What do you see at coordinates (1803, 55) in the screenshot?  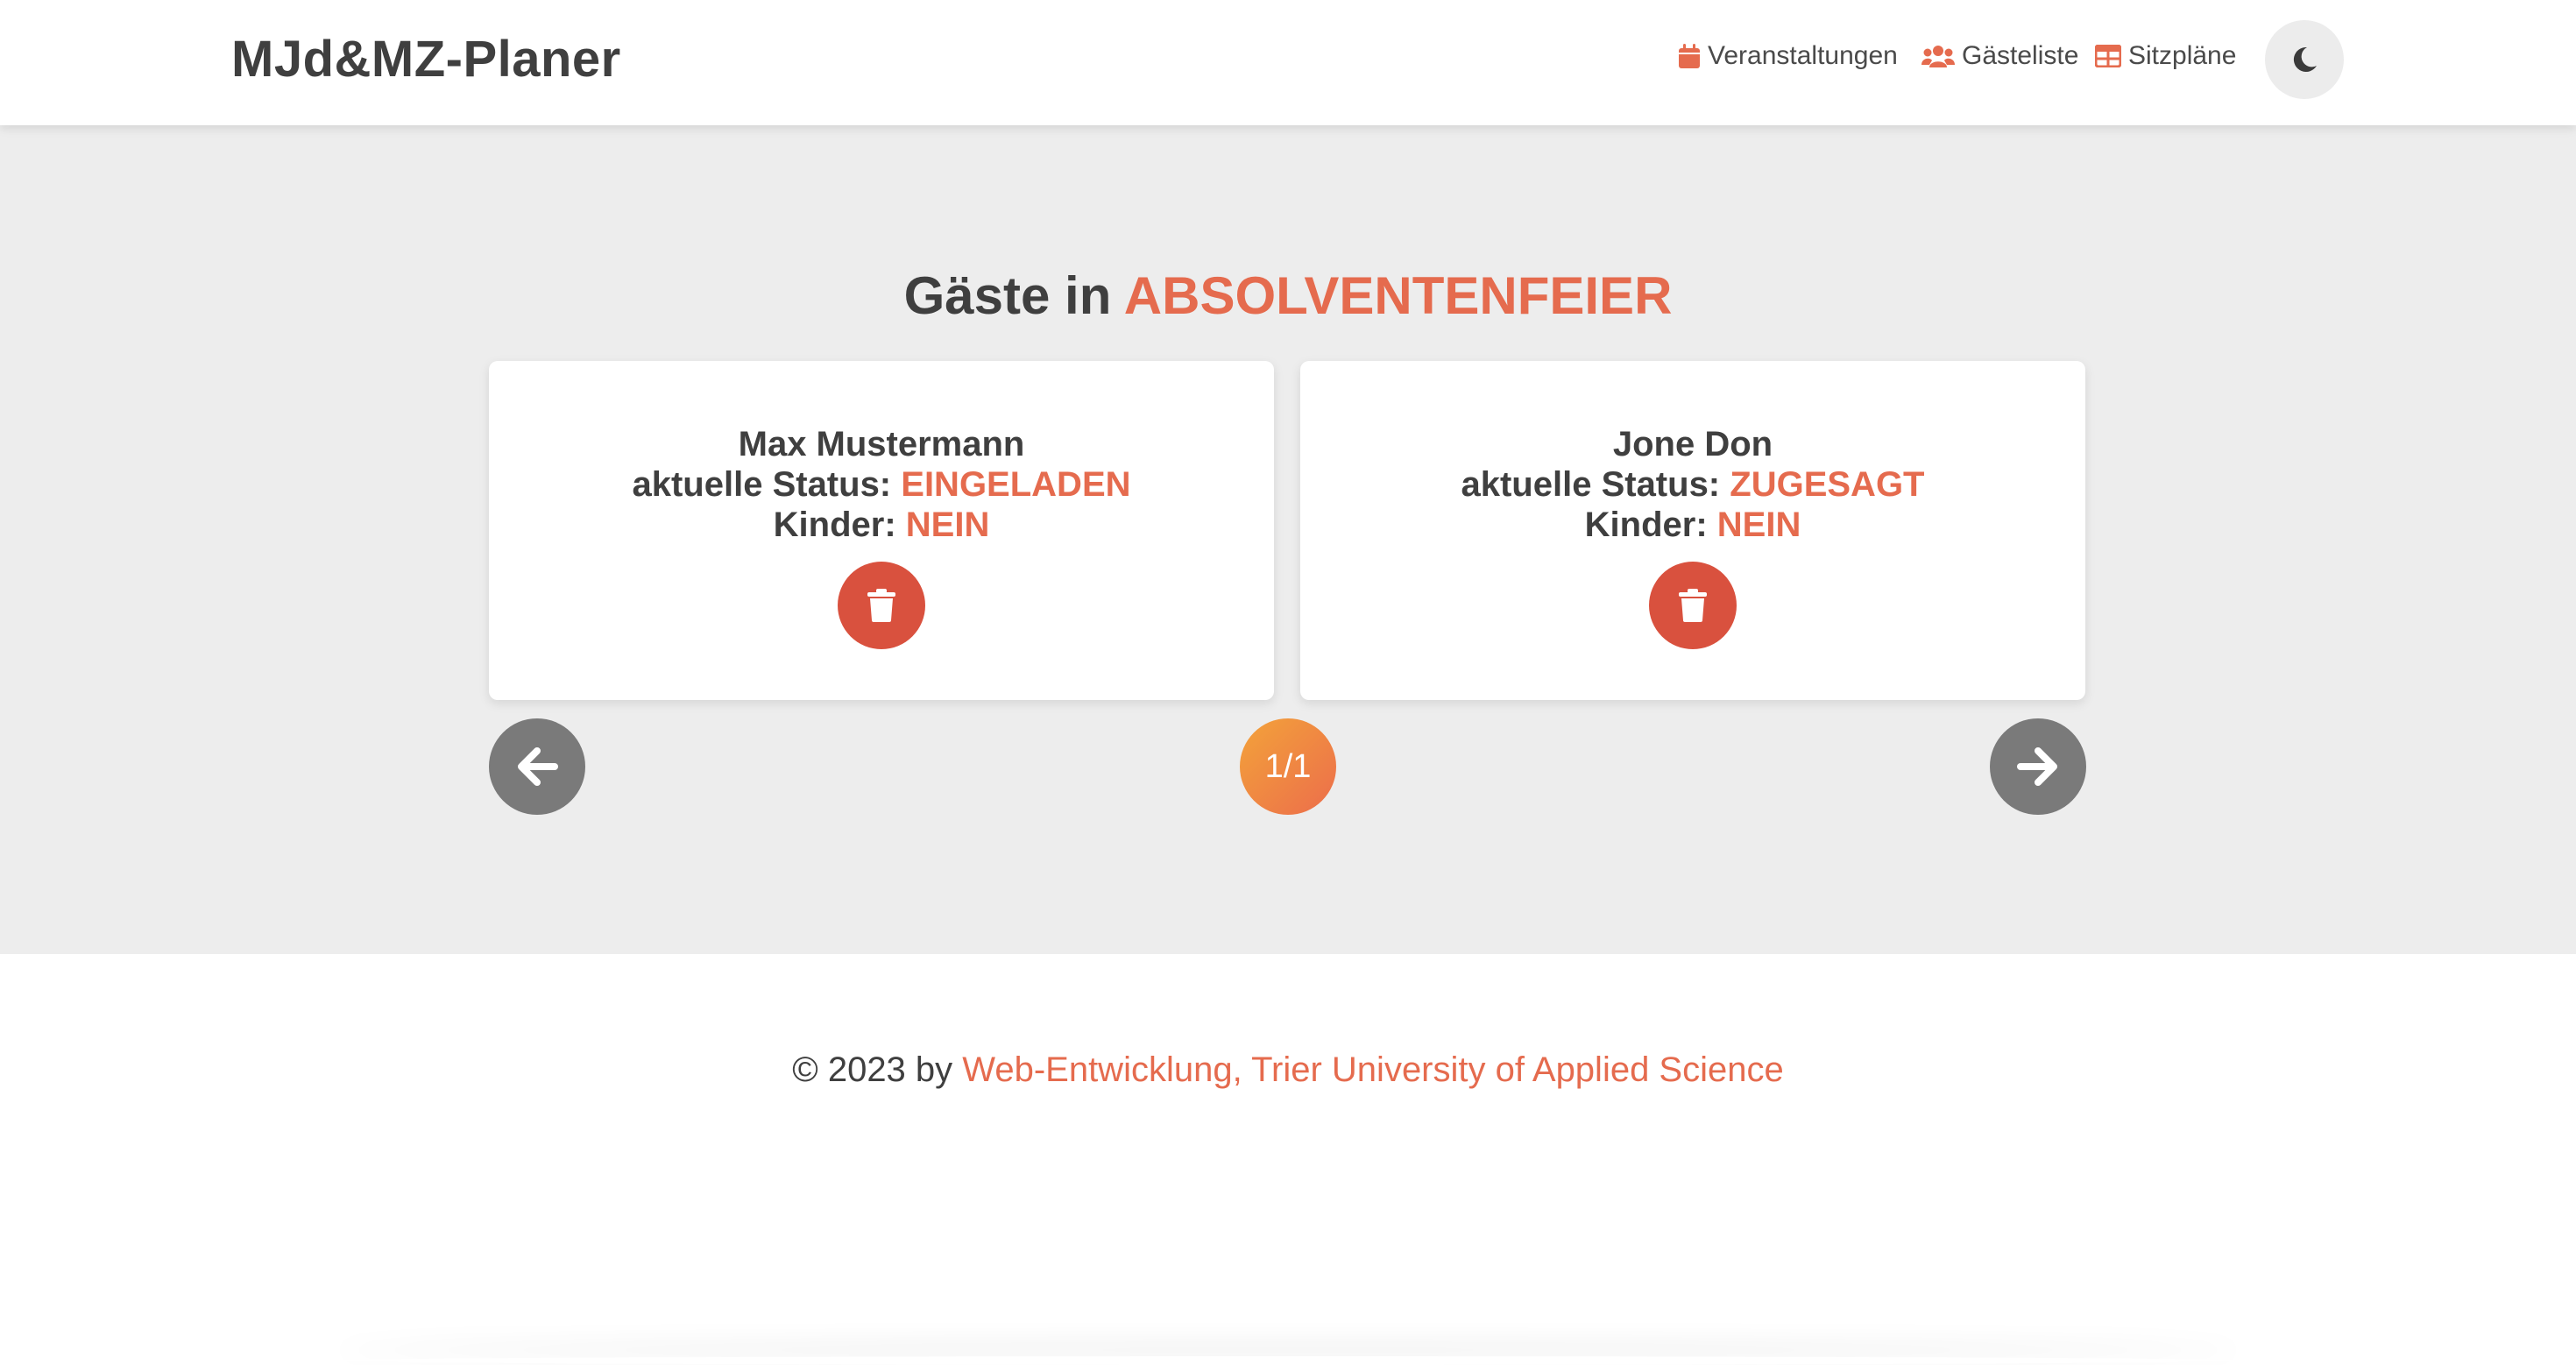 I see `nav-veranstaltungen-label: Veranstaltungen` at bounding box center [1803, 55].